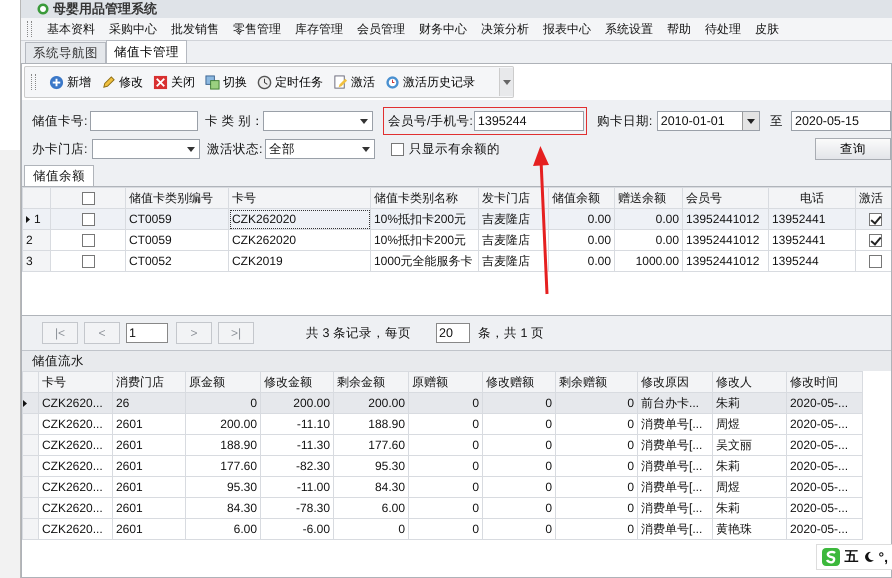 This screenshot has width=892, height=578. I want to click on table-cell: CT0052, so click(177, 261).